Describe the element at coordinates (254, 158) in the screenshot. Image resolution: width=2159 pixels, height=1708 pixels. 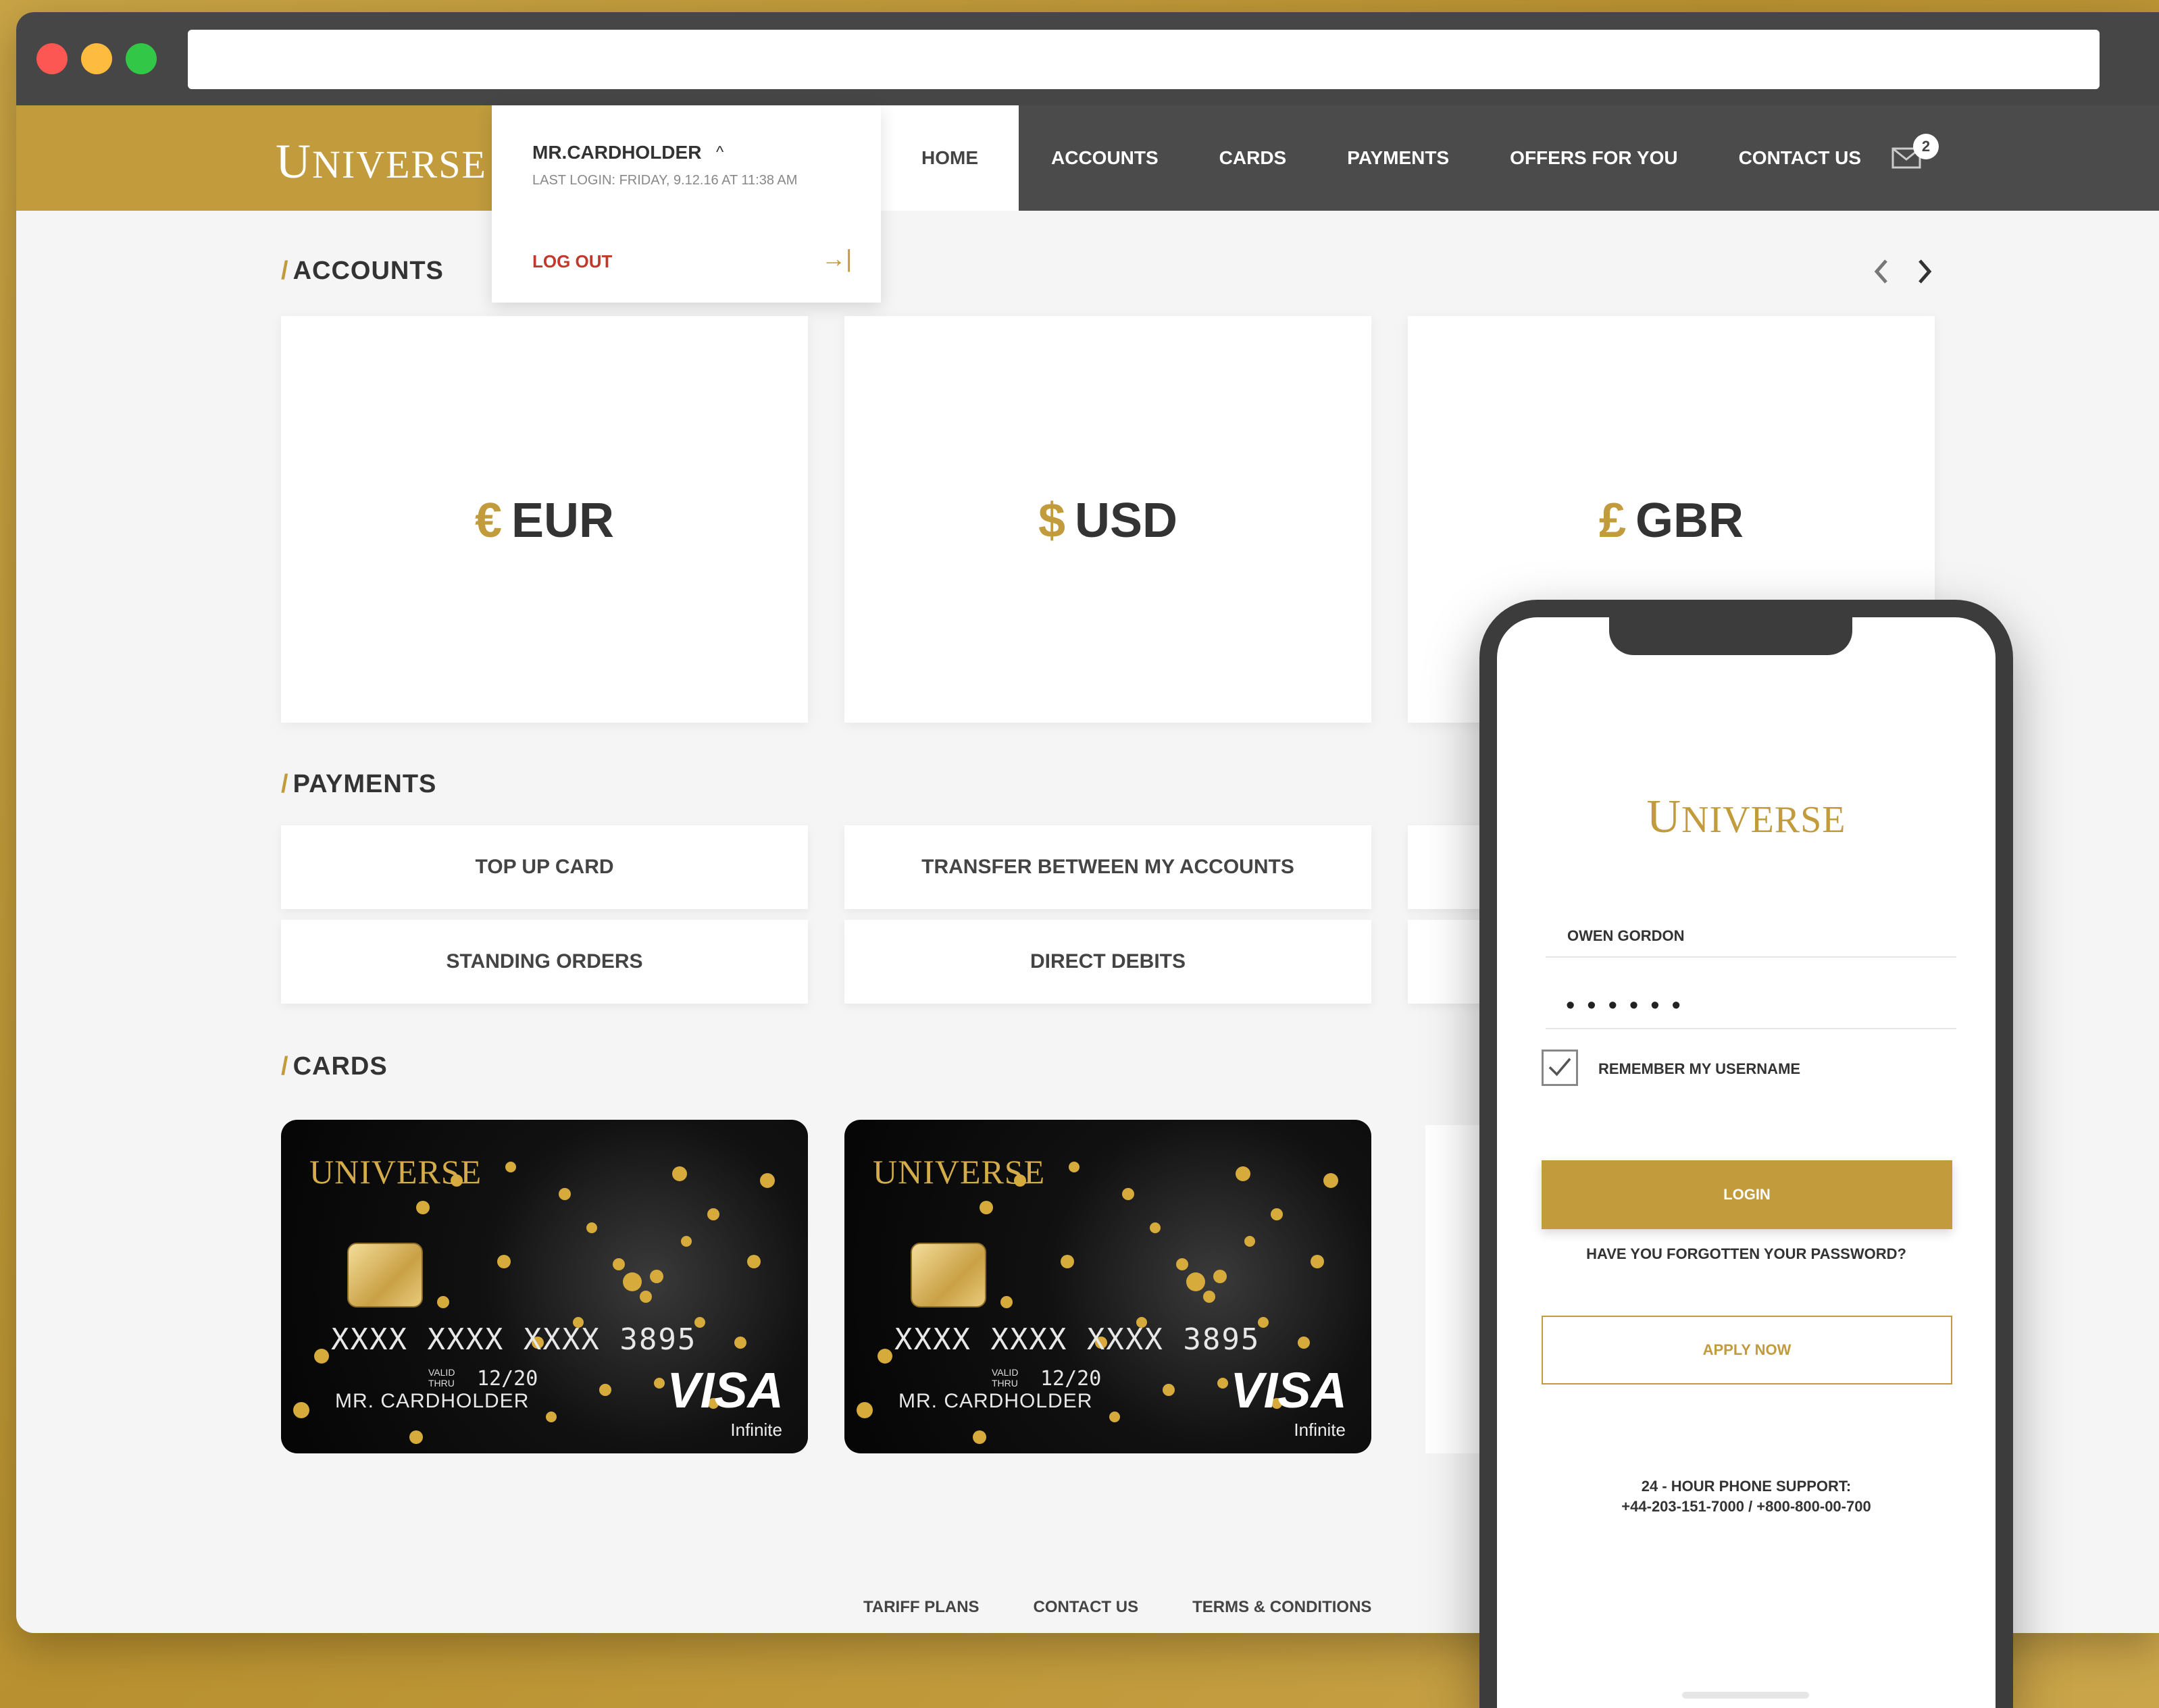
I see `logo-block: UNIVERSE` at that location.